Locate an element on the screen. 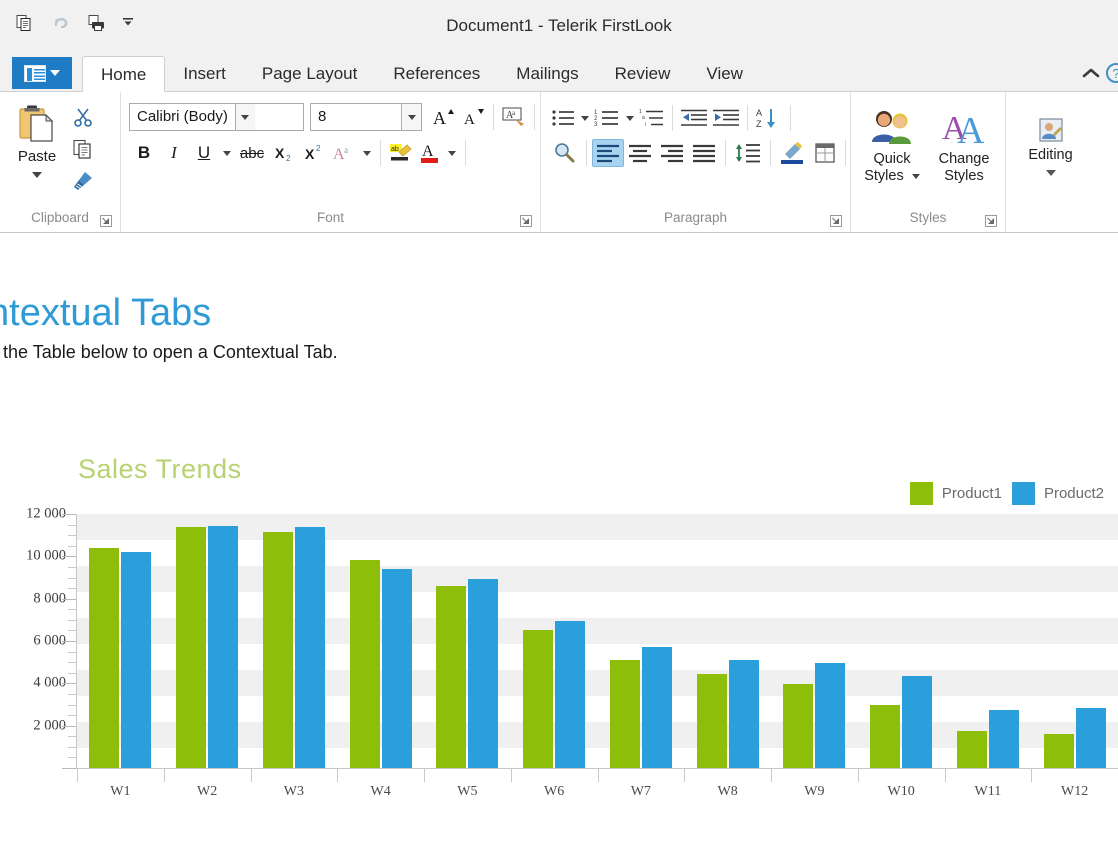  application-menu-button is located at coordinates (42, 73).